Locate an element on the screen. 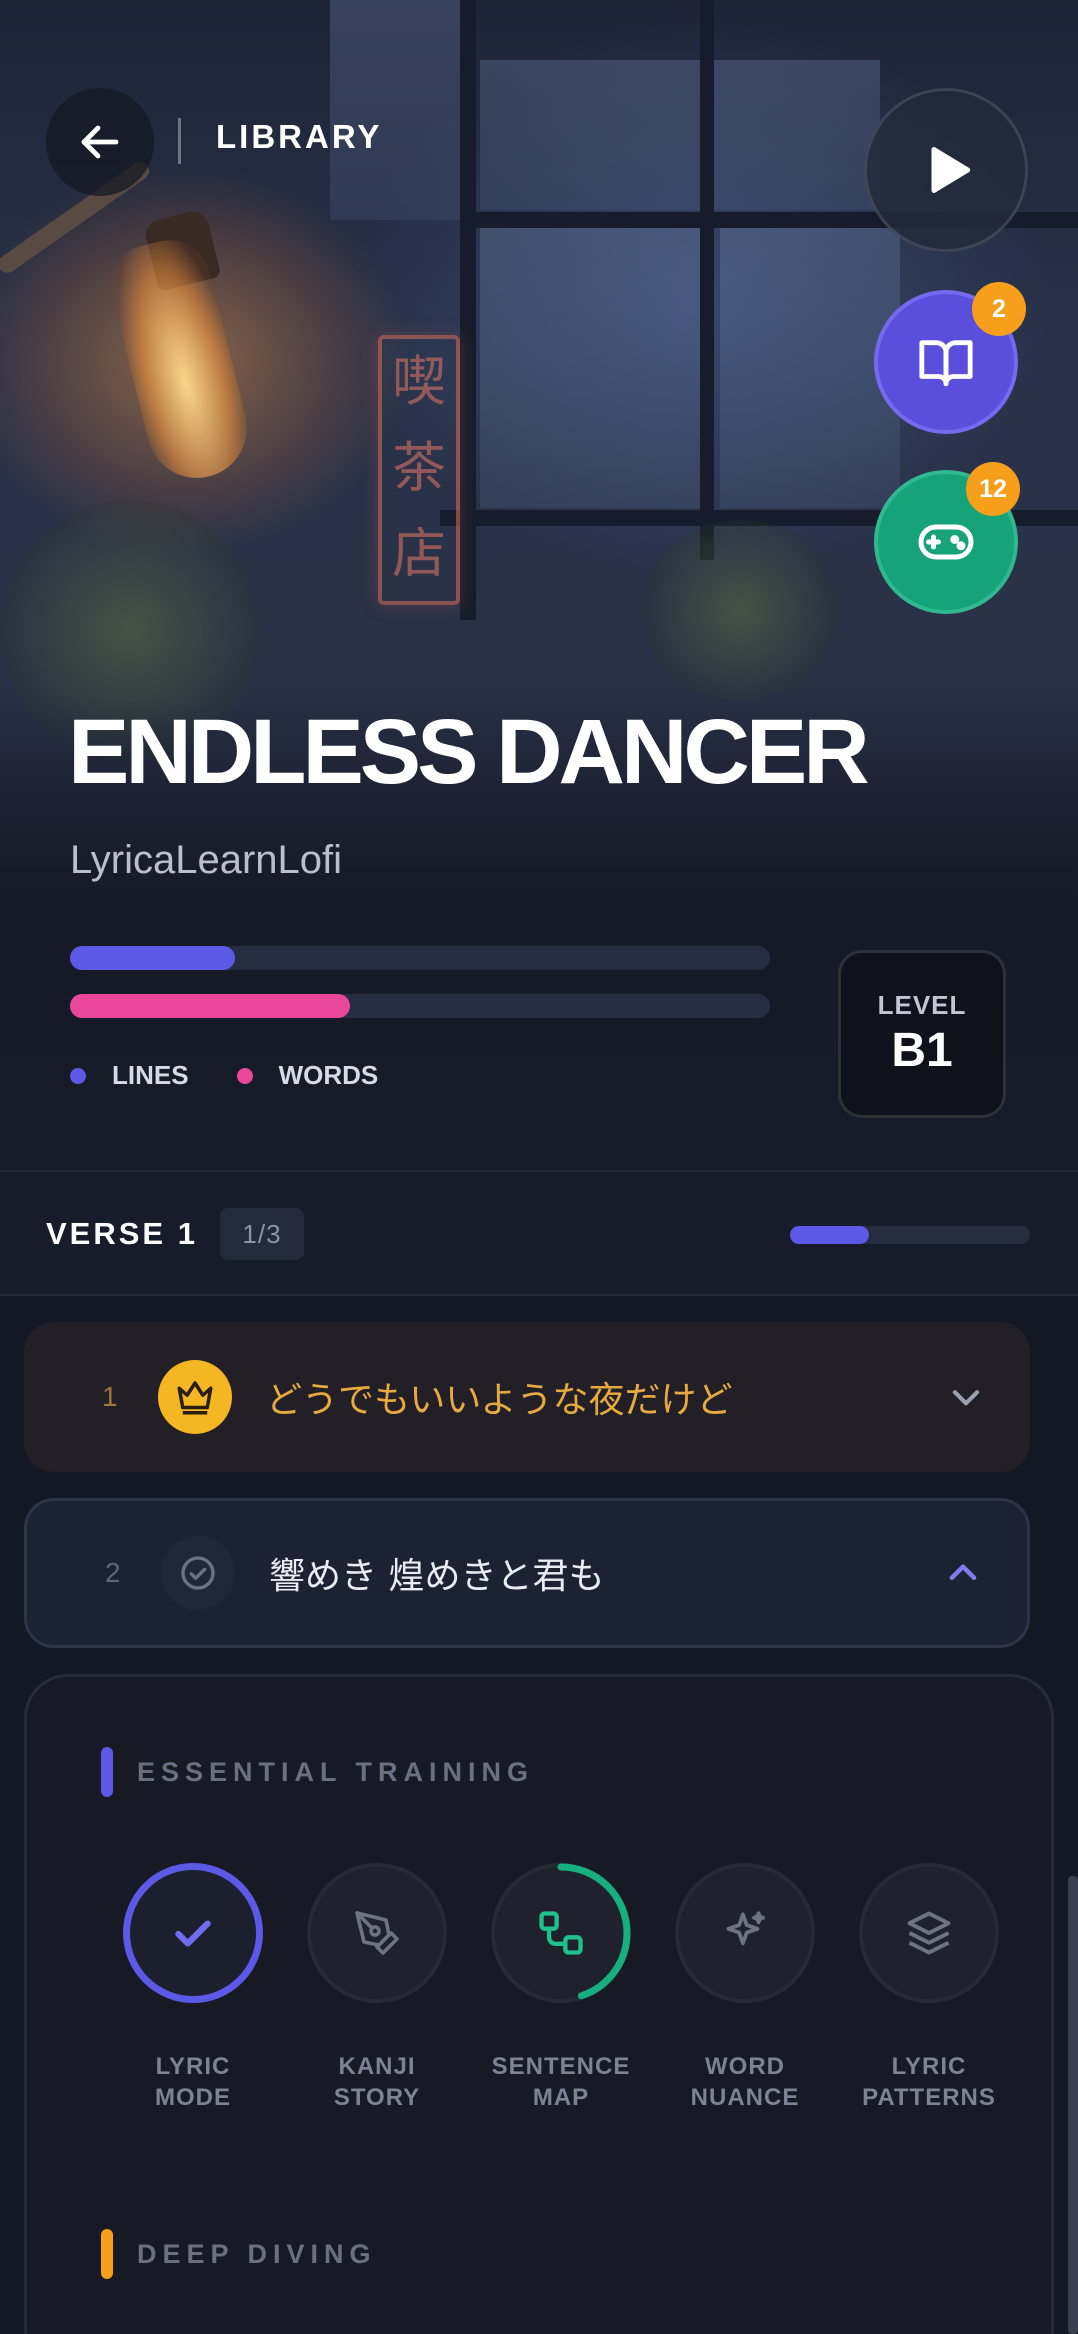 The width and height of the screenshot is (1078, 2334). verse-label: VERSE 1 is located at coordinates (122, 1233).